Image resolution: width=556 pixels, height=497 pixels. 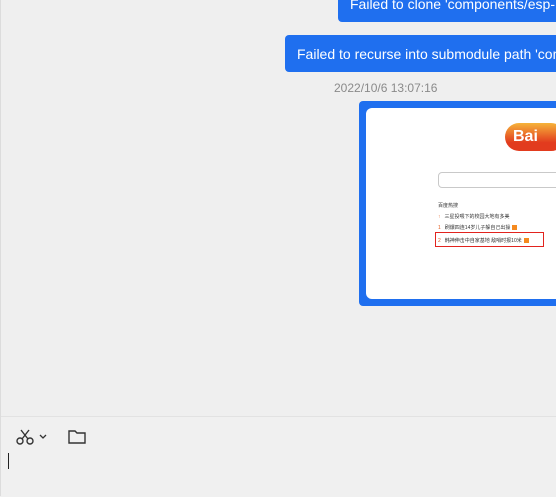 What do you see at coordinates (8, 461) in the screenshot?
I see `text-cursor` at bounding box center [8, 461].